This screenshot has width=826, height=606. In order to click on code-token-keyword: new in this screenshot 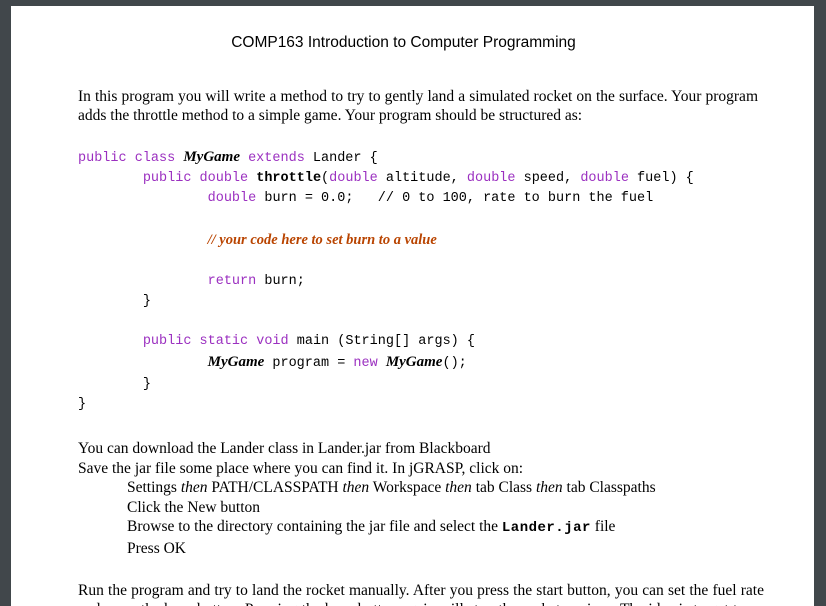, I will do `click(369, 364)`.